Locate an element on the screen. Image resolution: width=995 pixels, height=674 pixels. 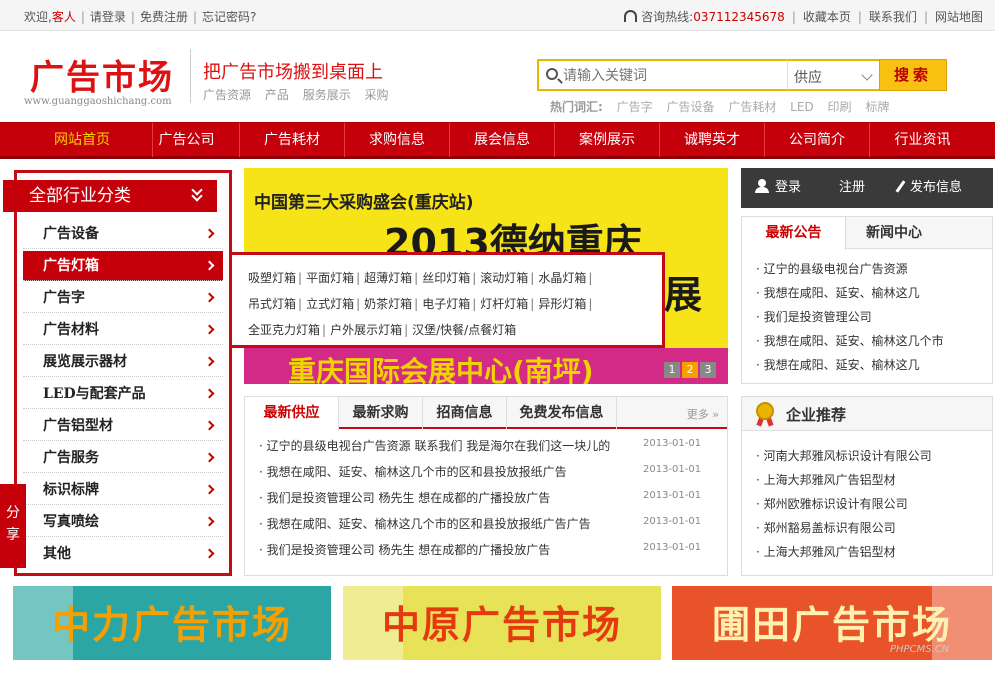
hot-word: 广告设备 is located at coordinates (690, 107).